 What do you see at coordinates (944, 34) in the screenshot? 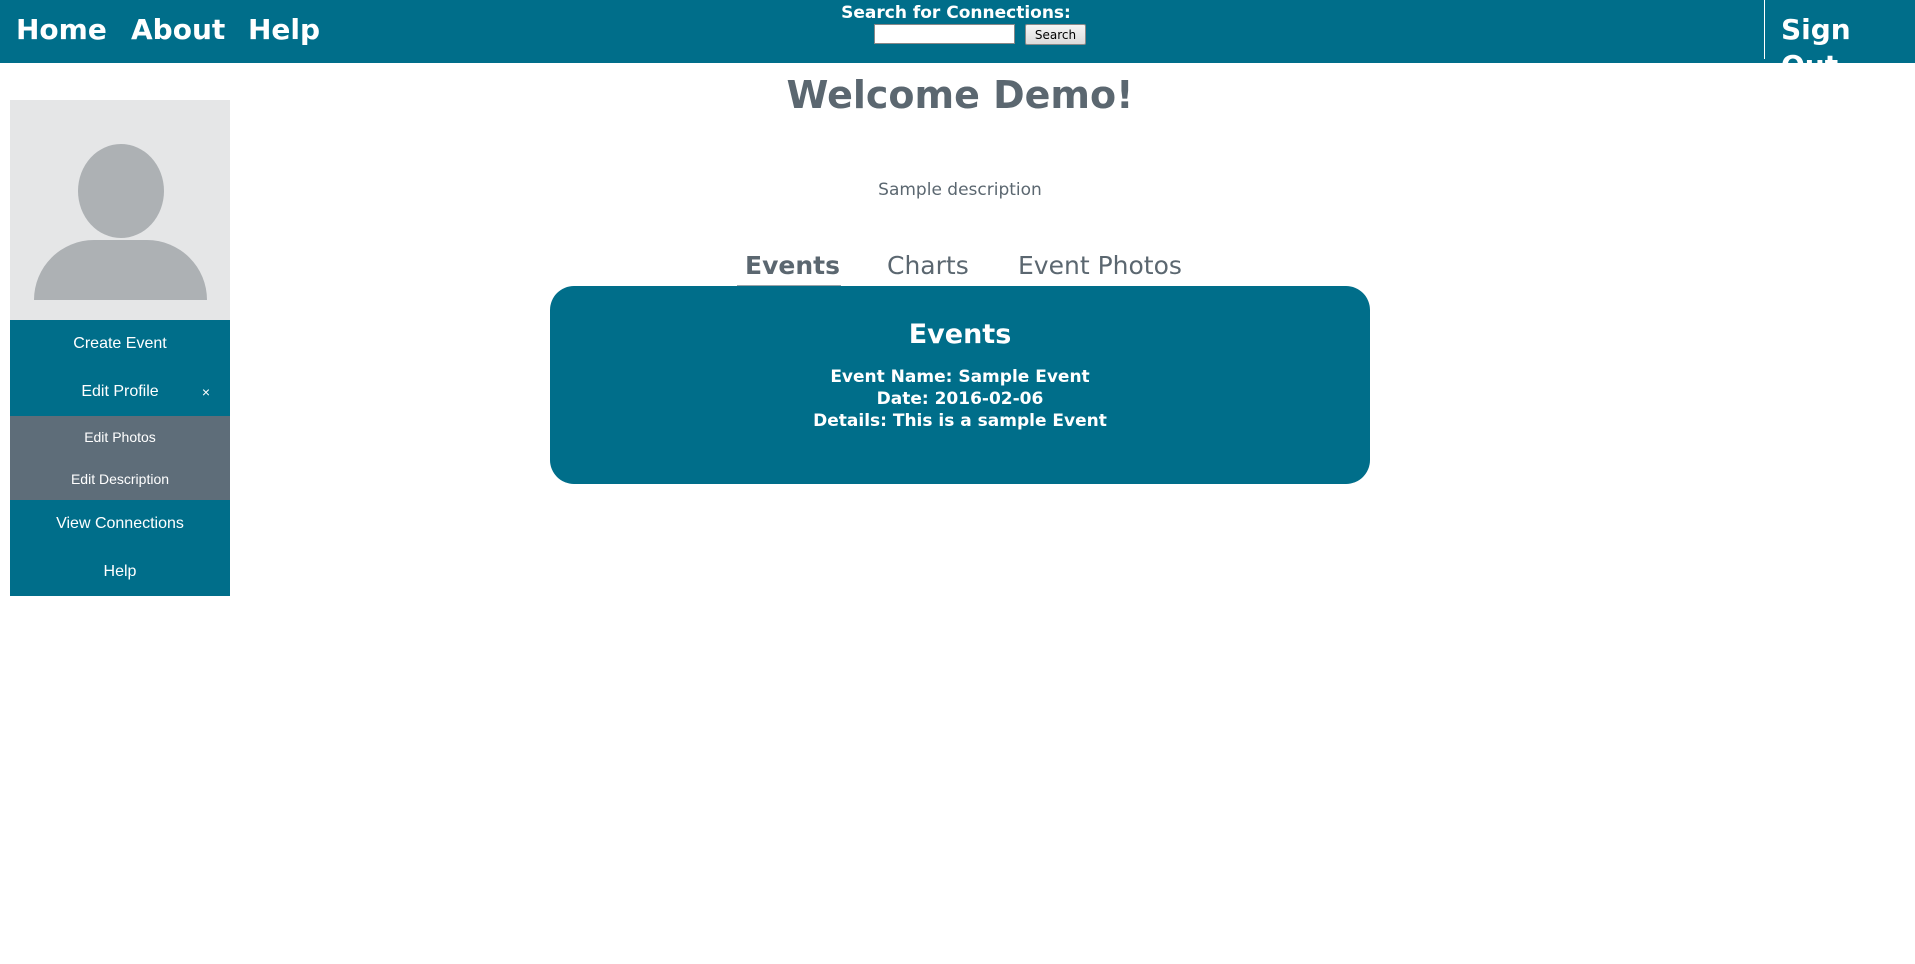
I see `search-input` at bounding box center [944, 34].